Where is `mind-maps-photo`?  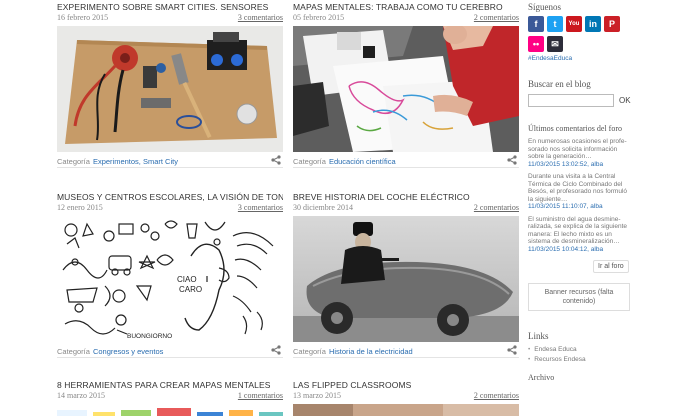 mind-maps-photo is located at coordinates (406, 89).